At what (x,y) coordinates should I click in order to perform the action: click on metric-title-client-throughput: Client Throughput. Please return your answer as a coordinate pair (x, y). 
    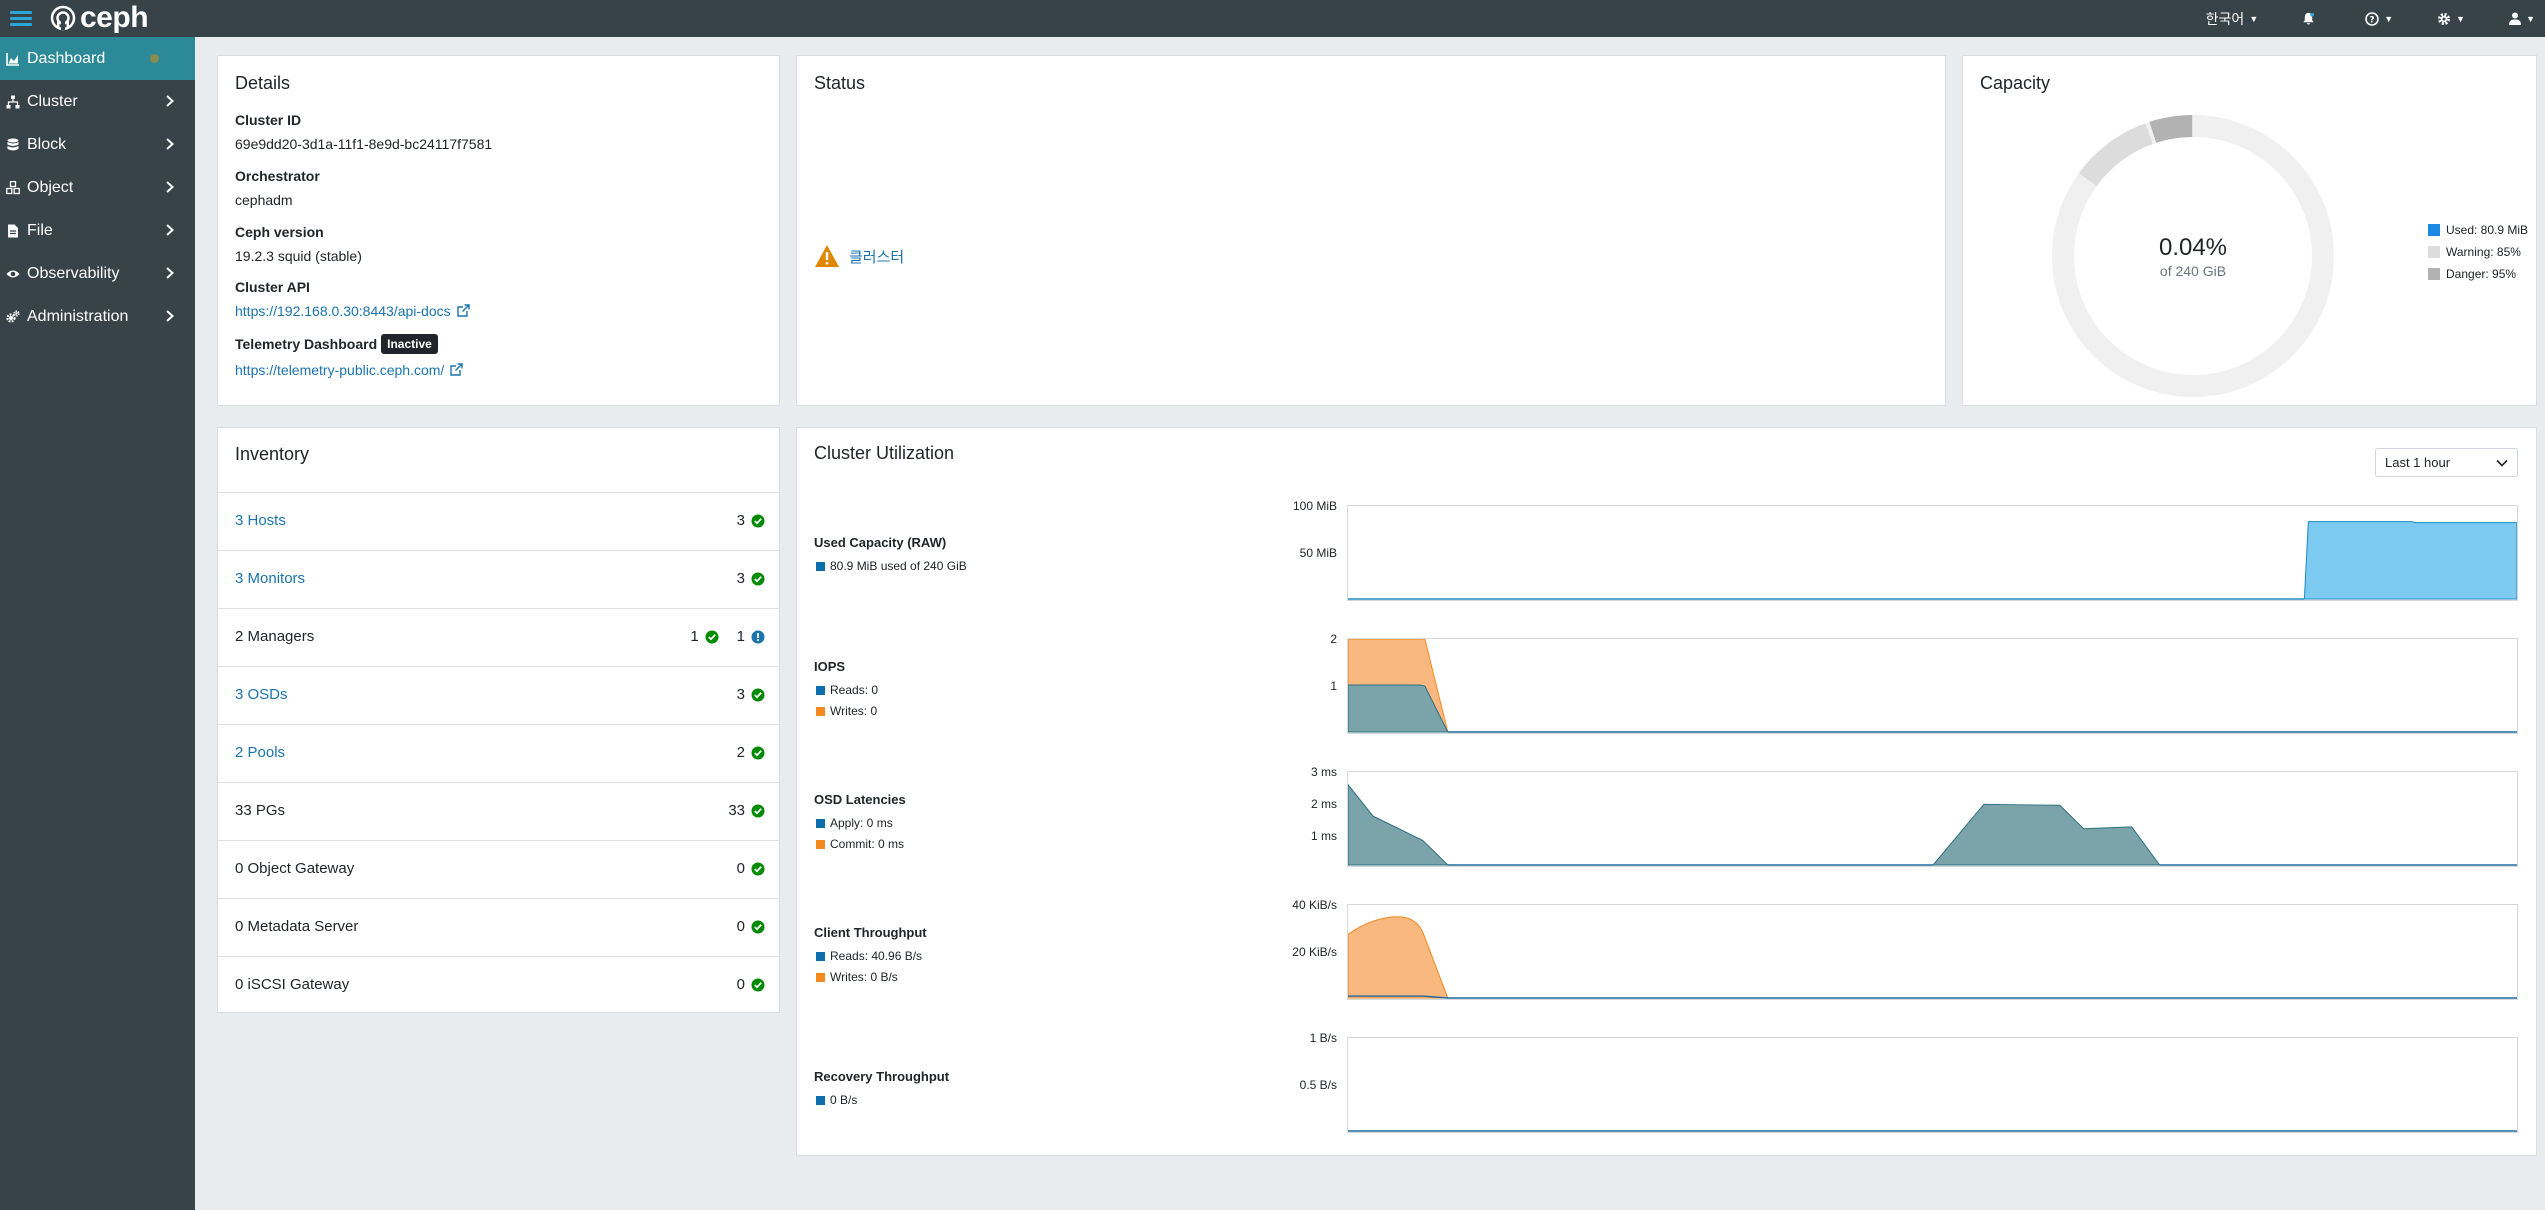
    Looking at the image, I should click on (870, 932).